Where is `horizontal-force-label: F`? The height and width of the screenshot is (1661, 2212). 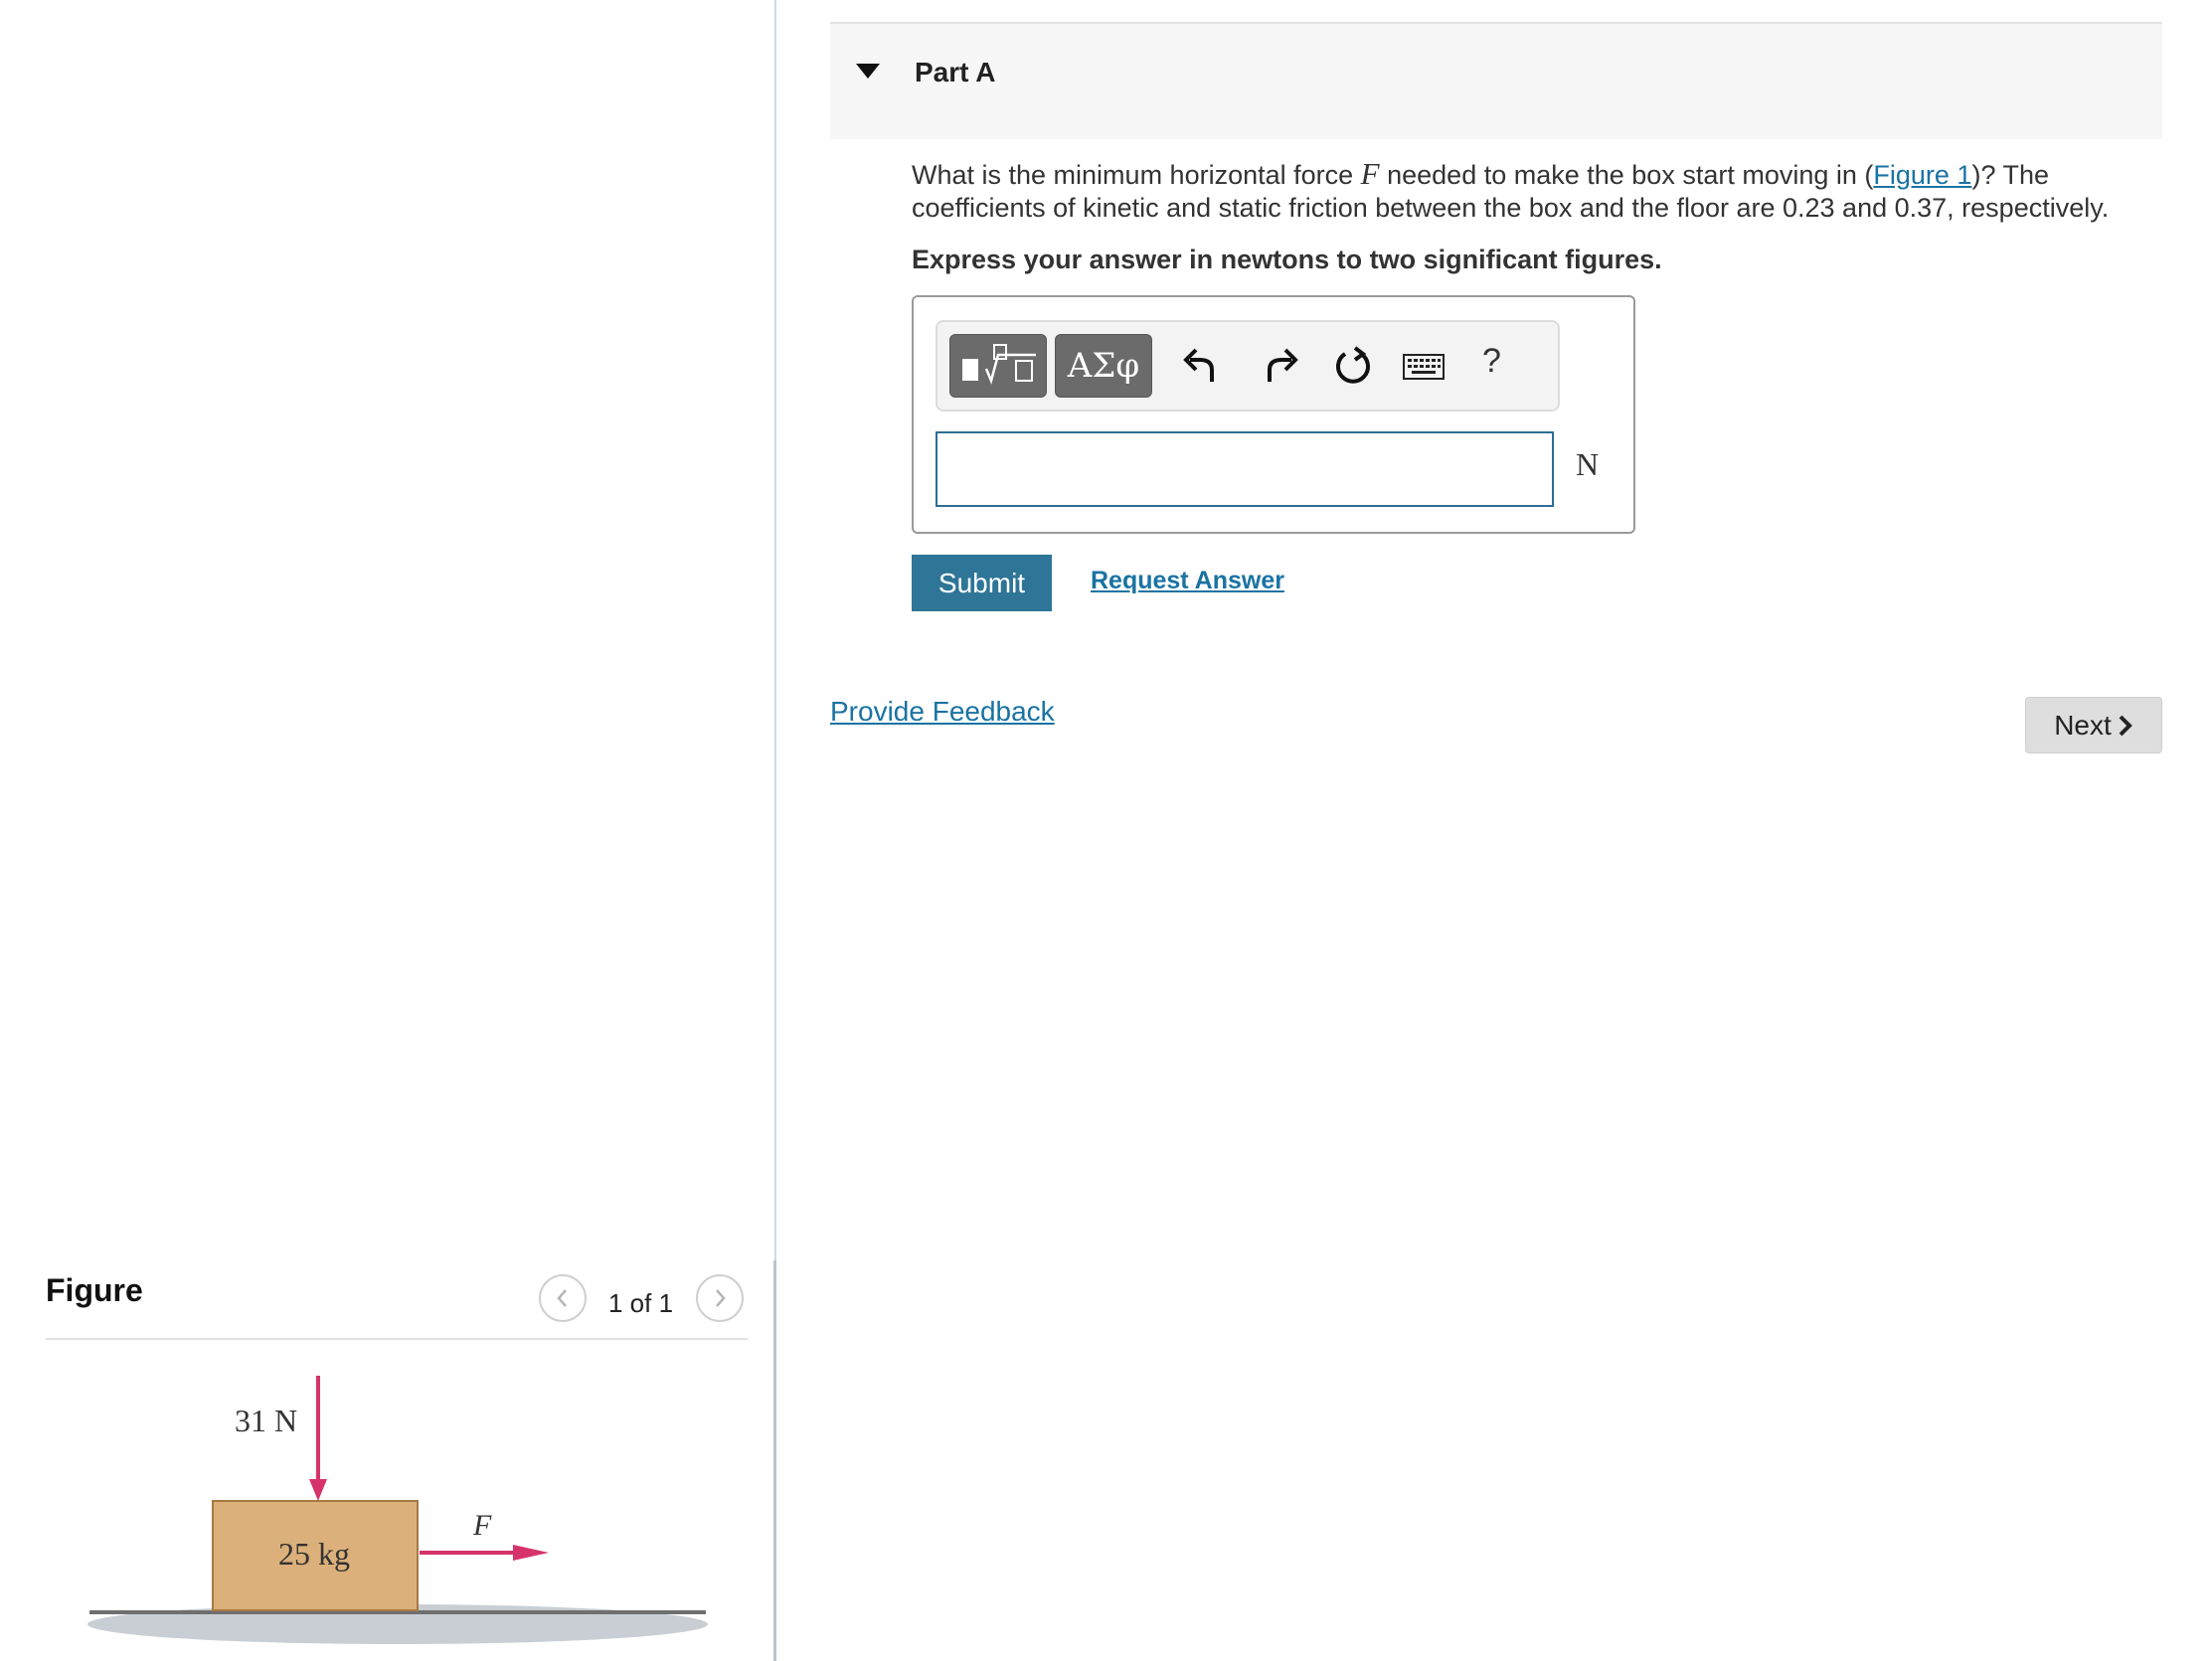 horizontal-force-label: F is located at coordinates (482, 1525).